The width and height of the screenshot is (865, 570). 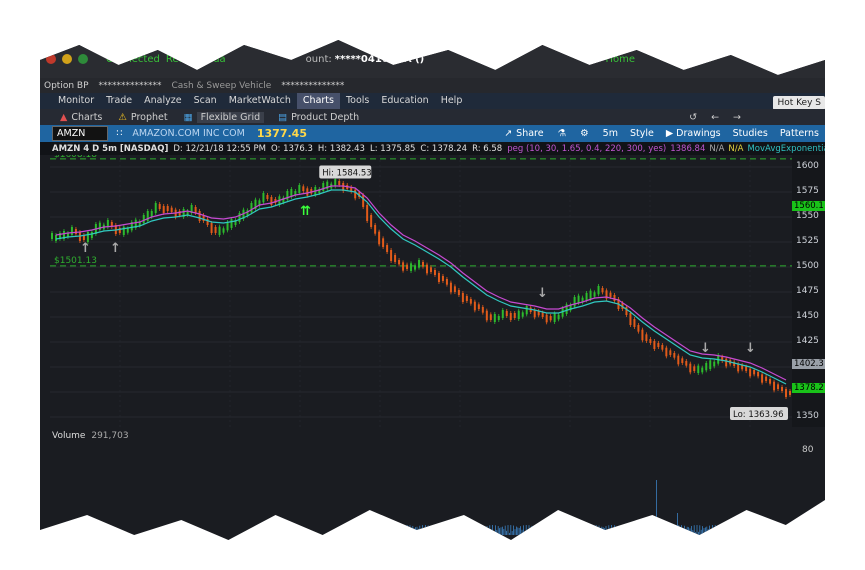 What do you see at coordinates (736, 148) in the screenshot?
I see `na-value-2: N/A` at bounding box center [736, 148].